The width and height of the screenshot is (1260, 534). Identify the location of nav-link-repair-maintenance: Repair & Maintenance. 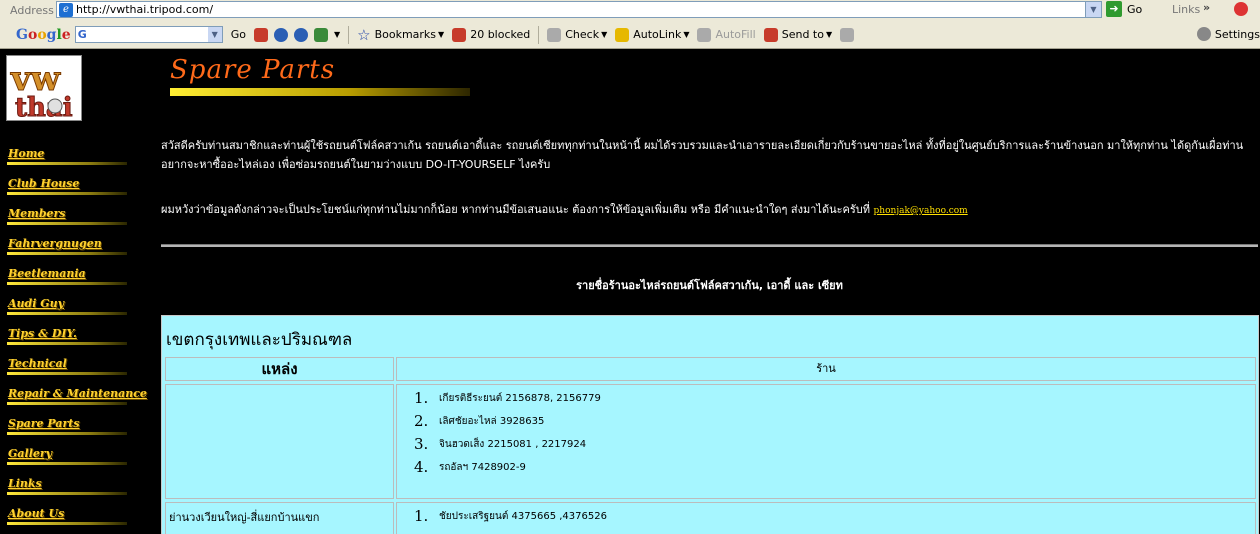
(77, 400).